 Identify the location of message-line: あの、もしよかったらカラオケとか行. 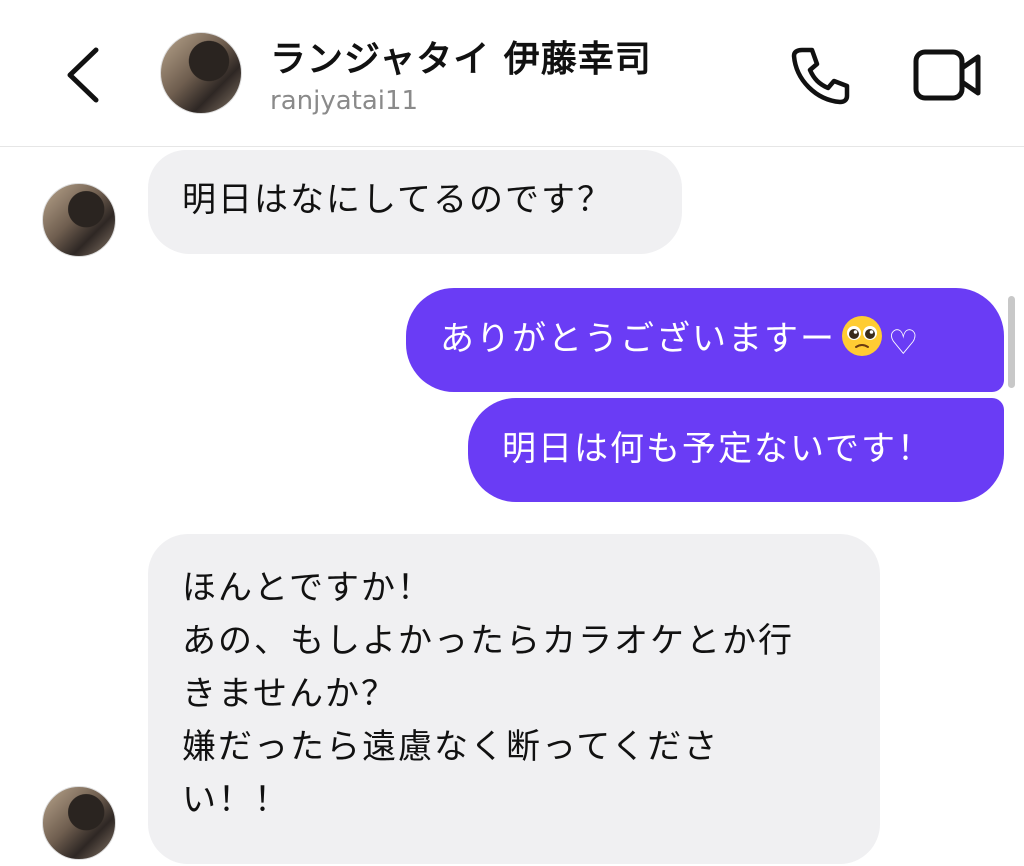
(488, 641).